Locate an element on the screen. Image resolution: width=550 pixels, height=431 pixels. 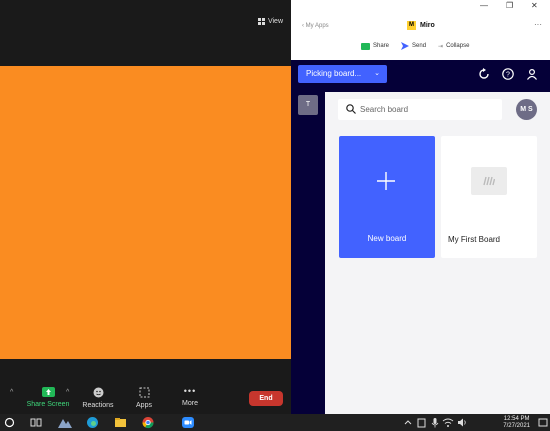
view-label: View is located at coordinates (275, 21).